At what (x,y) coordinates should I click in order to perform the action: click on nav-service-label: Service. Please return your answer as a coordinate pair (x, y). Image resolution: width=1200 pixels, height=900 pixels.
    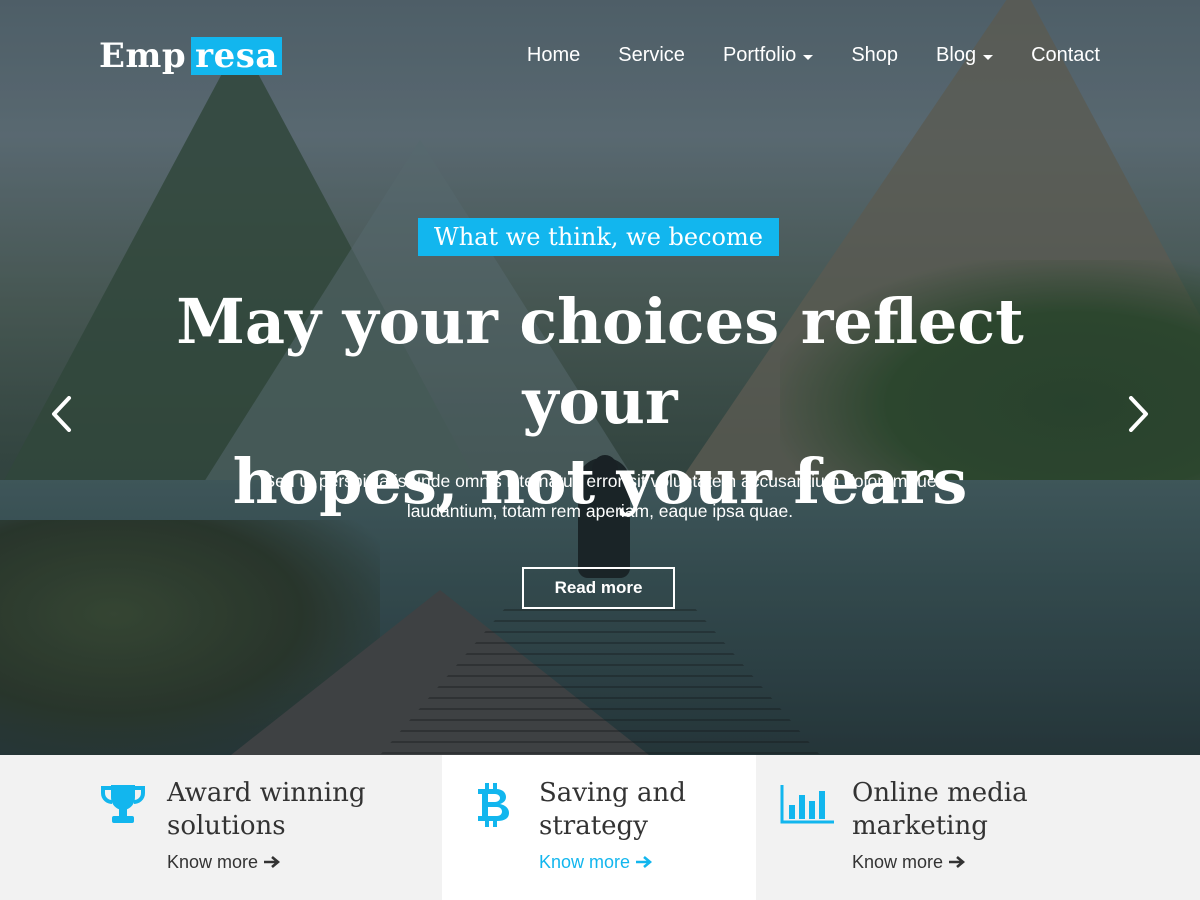
    Looking at the image, I should click on (651, 55).